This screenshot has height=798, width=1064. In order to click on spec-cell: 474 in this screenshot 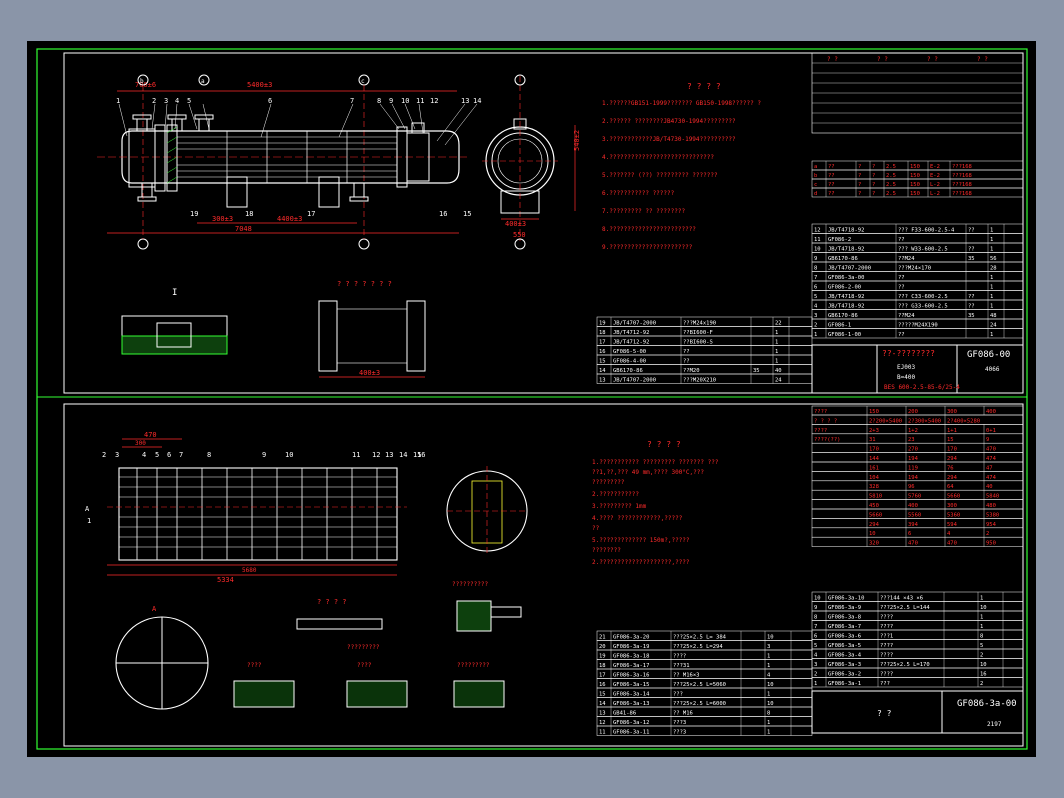, I will do `click(991, 478)`.